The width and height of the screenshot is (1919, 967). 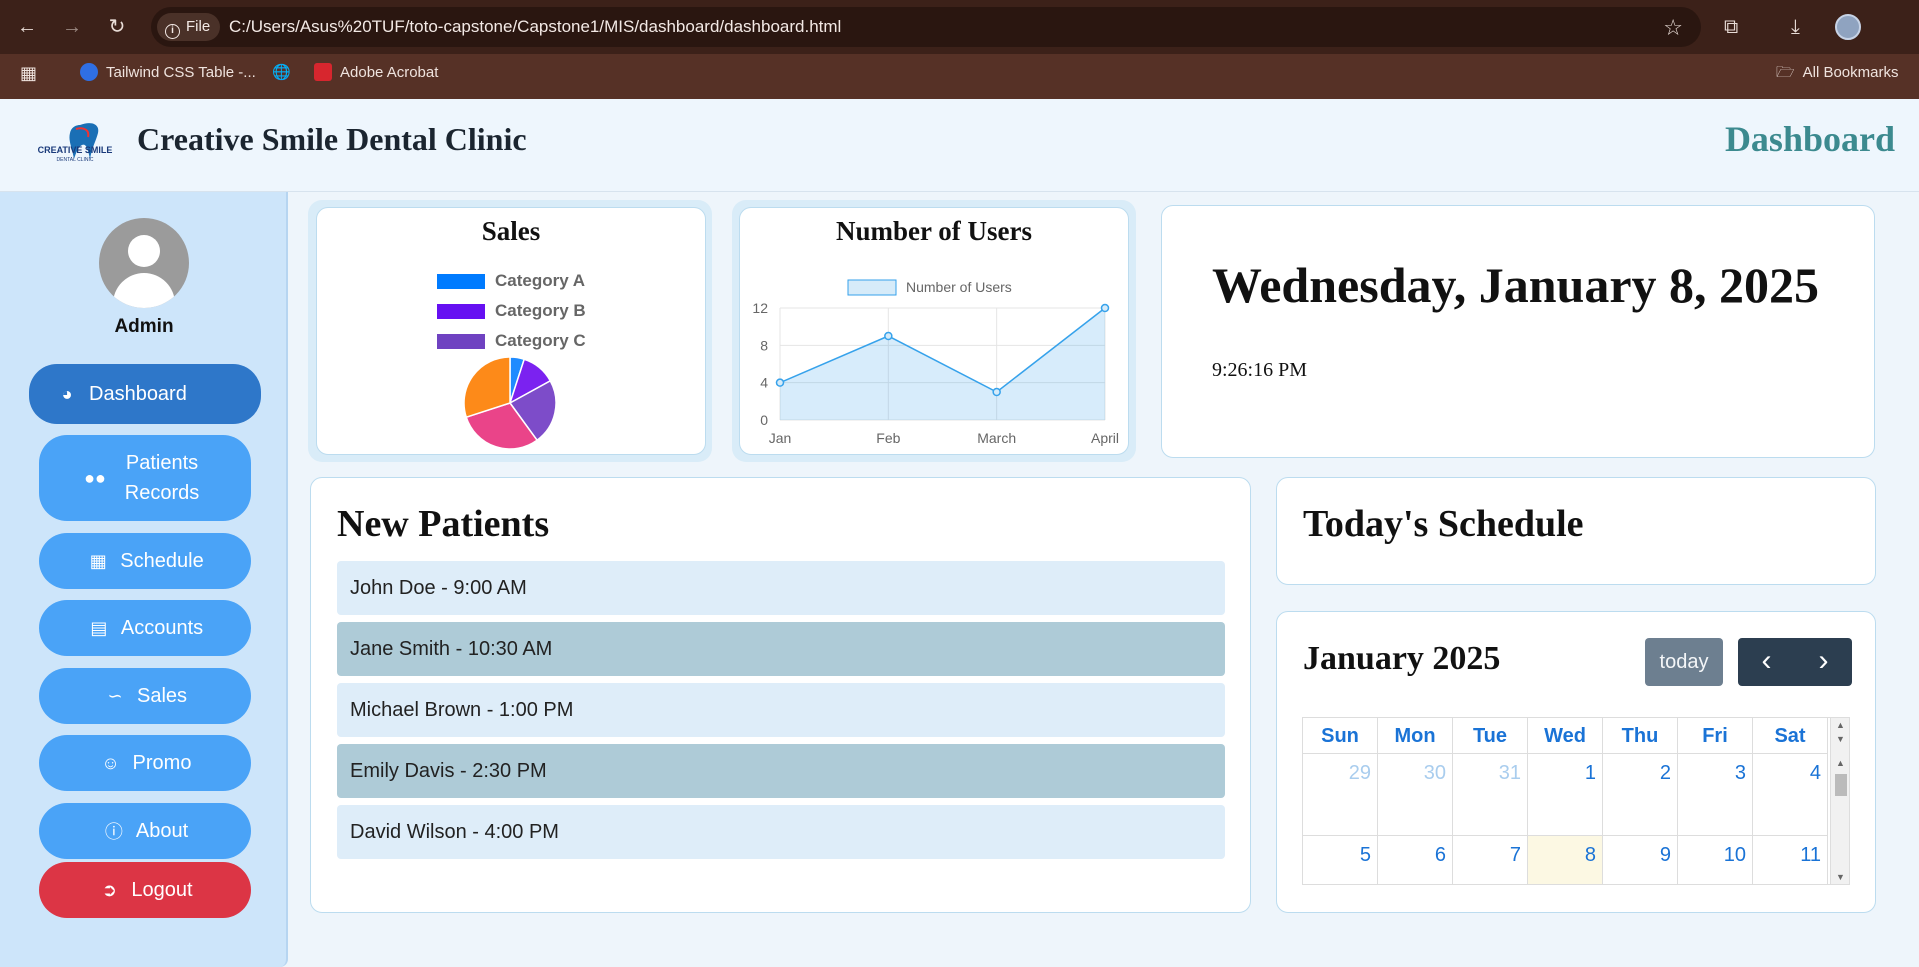 I want to click on weekday-header: Sat, so click(x=1790, y=736).